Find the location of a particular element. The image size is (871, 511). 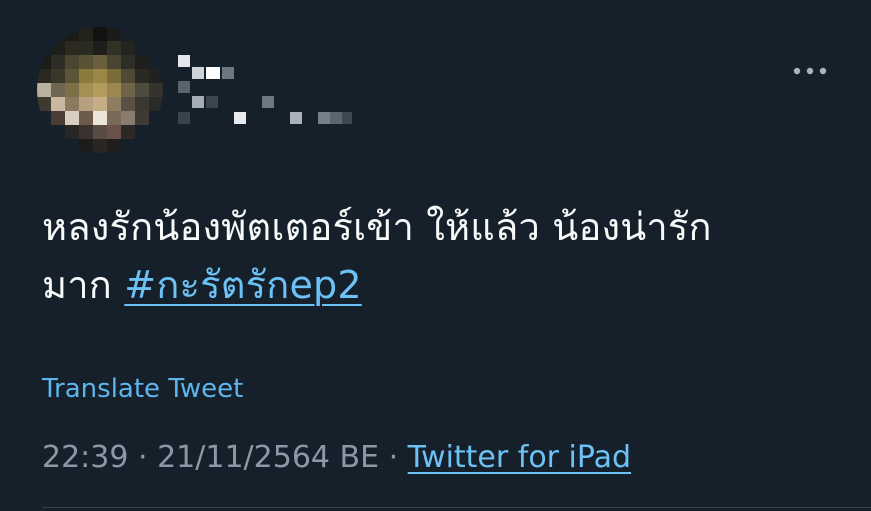

tweet-text-prefix: มาก is located at coordinates (83, 285).